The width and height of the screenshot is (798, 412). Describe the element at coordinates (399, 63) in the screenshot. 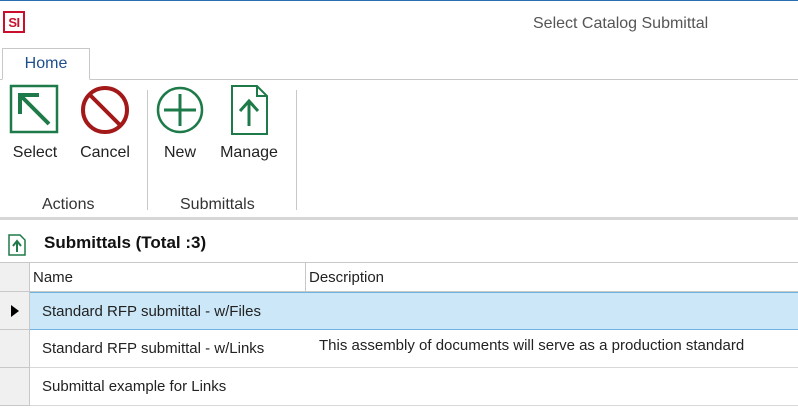

I see `ribbon-tab-strip: Home` at that location.